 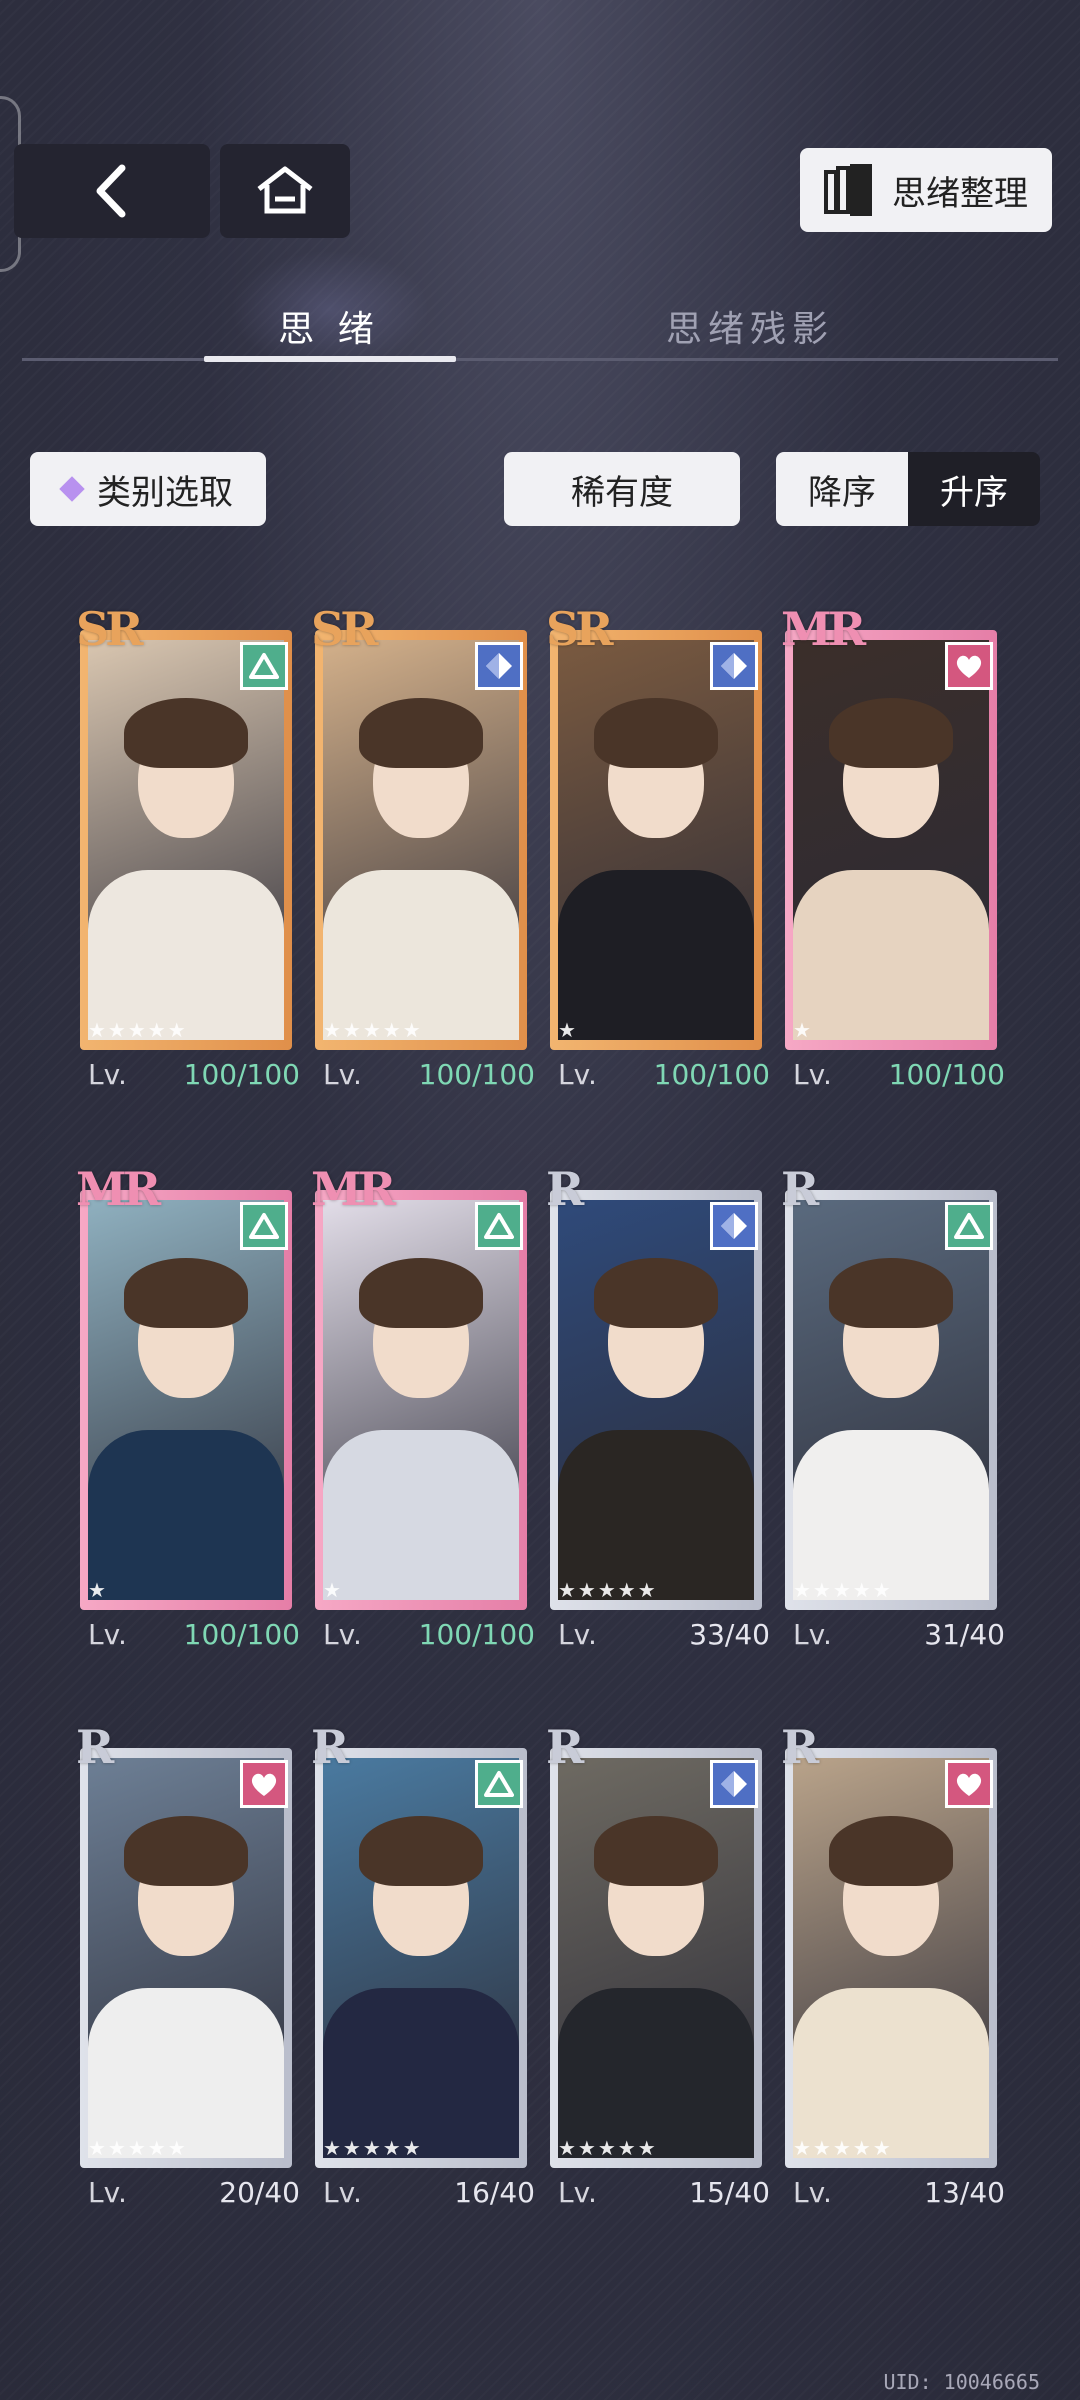 What do you see at coordinates (622, 492) in the screenshot?
I see `rarity-sort-label: 稀有度` at bounding box center [622, 492].